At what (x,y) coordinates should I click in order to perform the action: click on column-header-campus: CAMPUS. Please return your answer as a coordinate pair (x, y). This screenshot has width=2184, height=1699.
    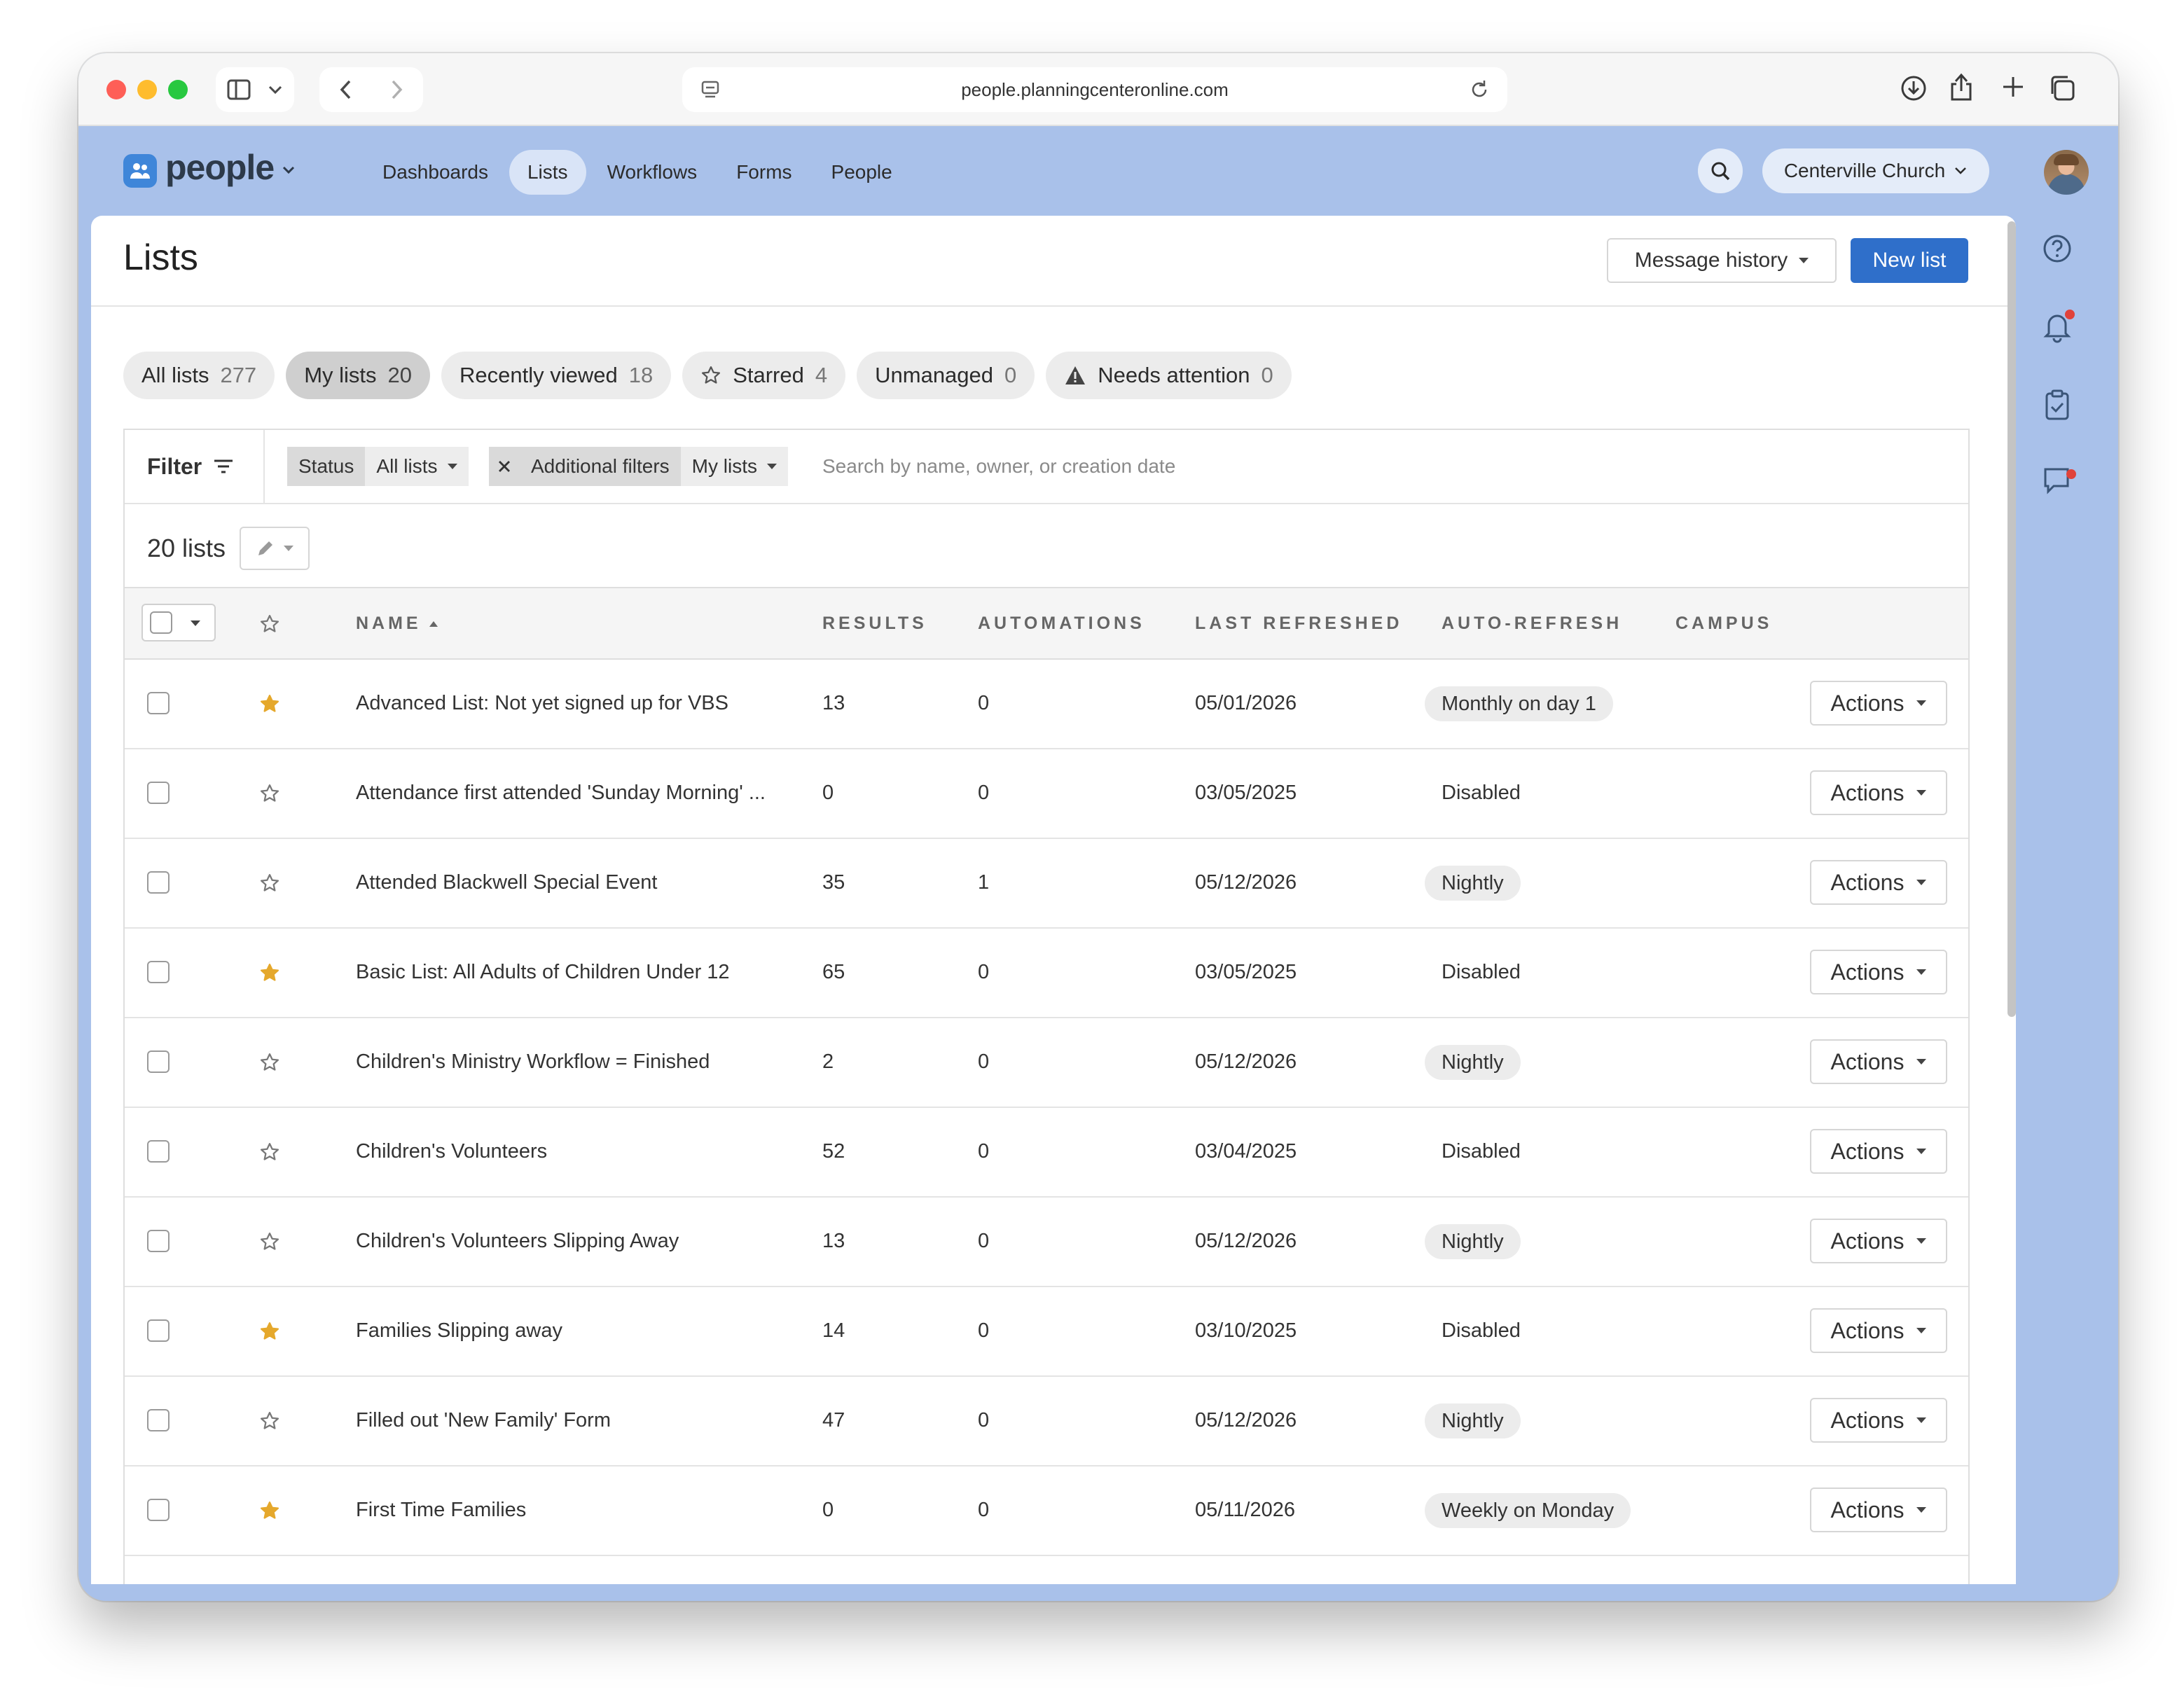
    Looking at the image, I should click on (1723, 623).